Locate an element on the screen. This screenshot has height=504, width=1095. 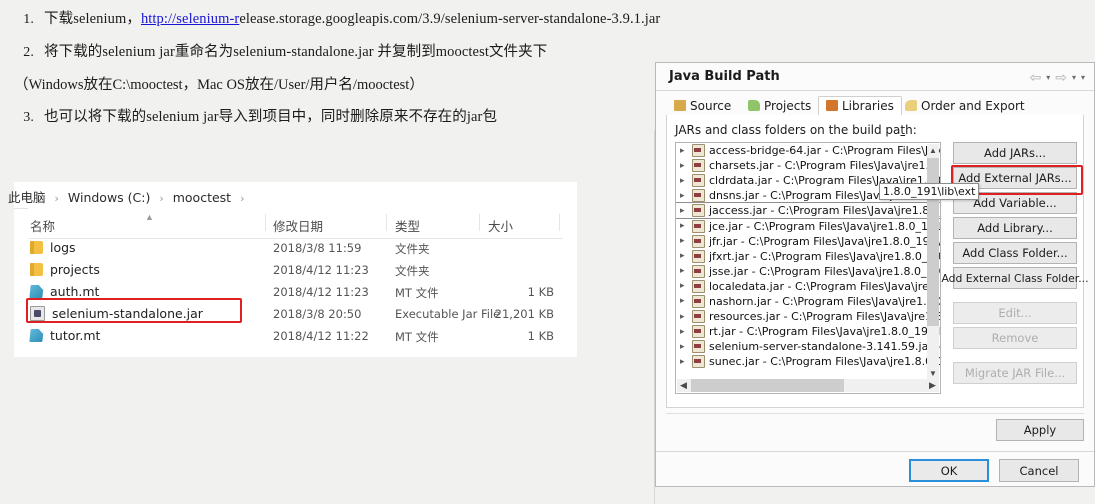
address-bar: 此电脑 › Windows (C:) › mooctest › is located at coordinates (292, 195).